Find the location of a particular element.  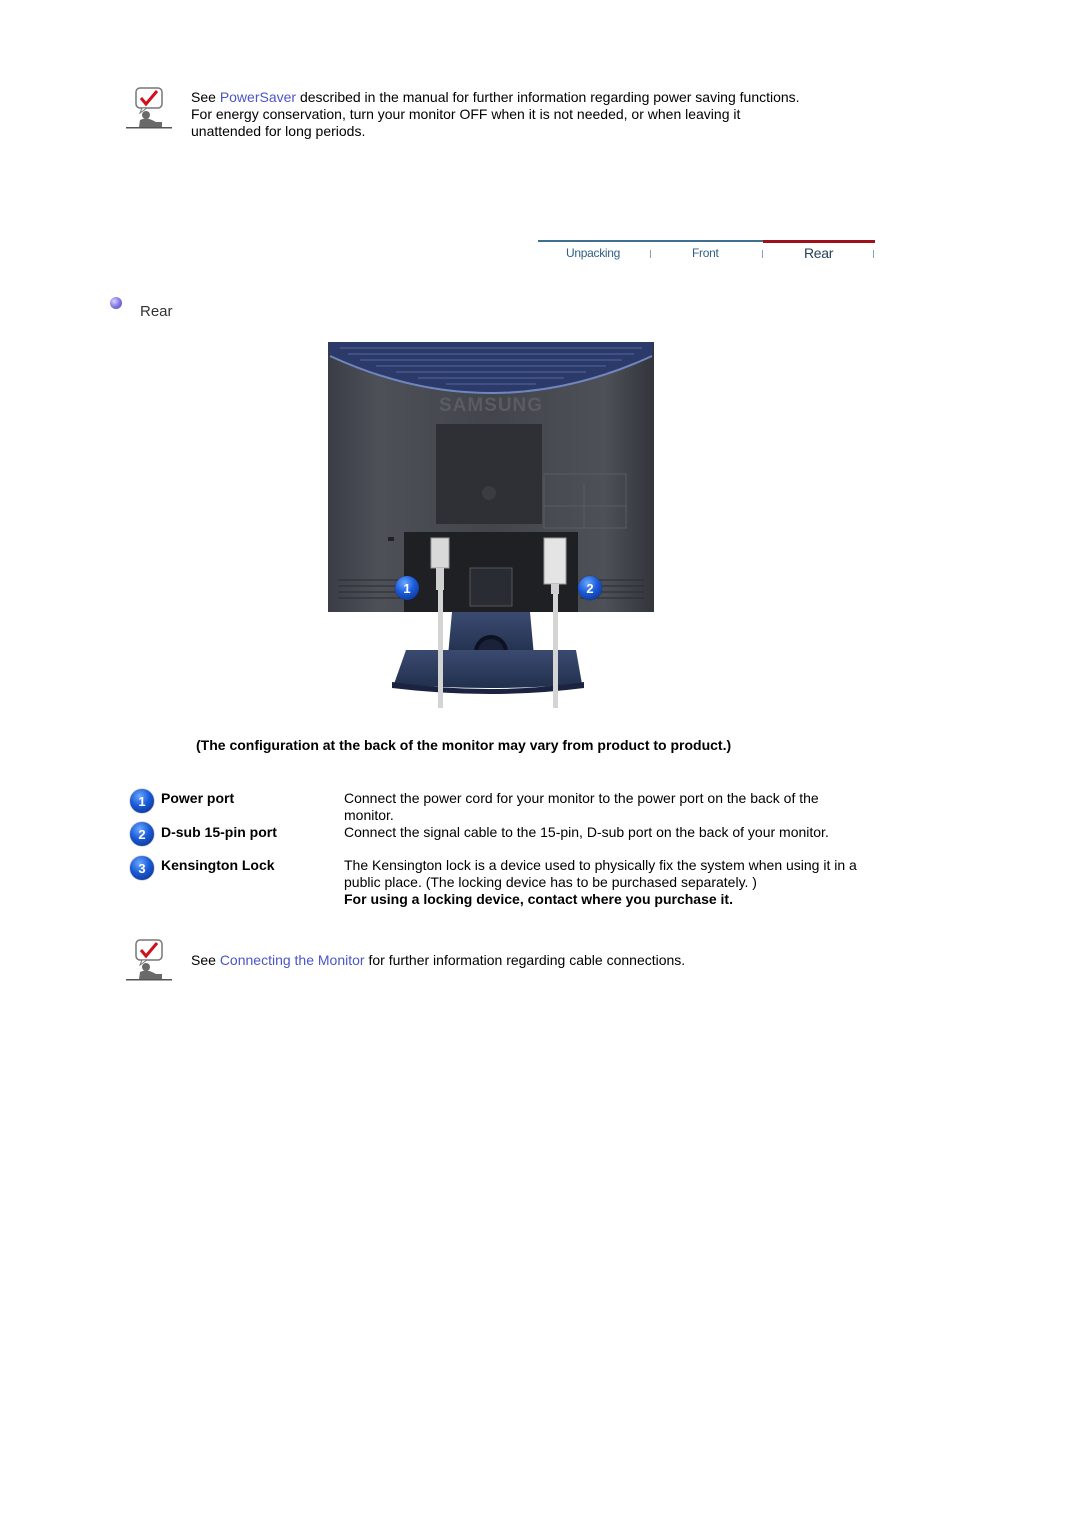

tab-rear: Rear is located at coordinates (818, 253).